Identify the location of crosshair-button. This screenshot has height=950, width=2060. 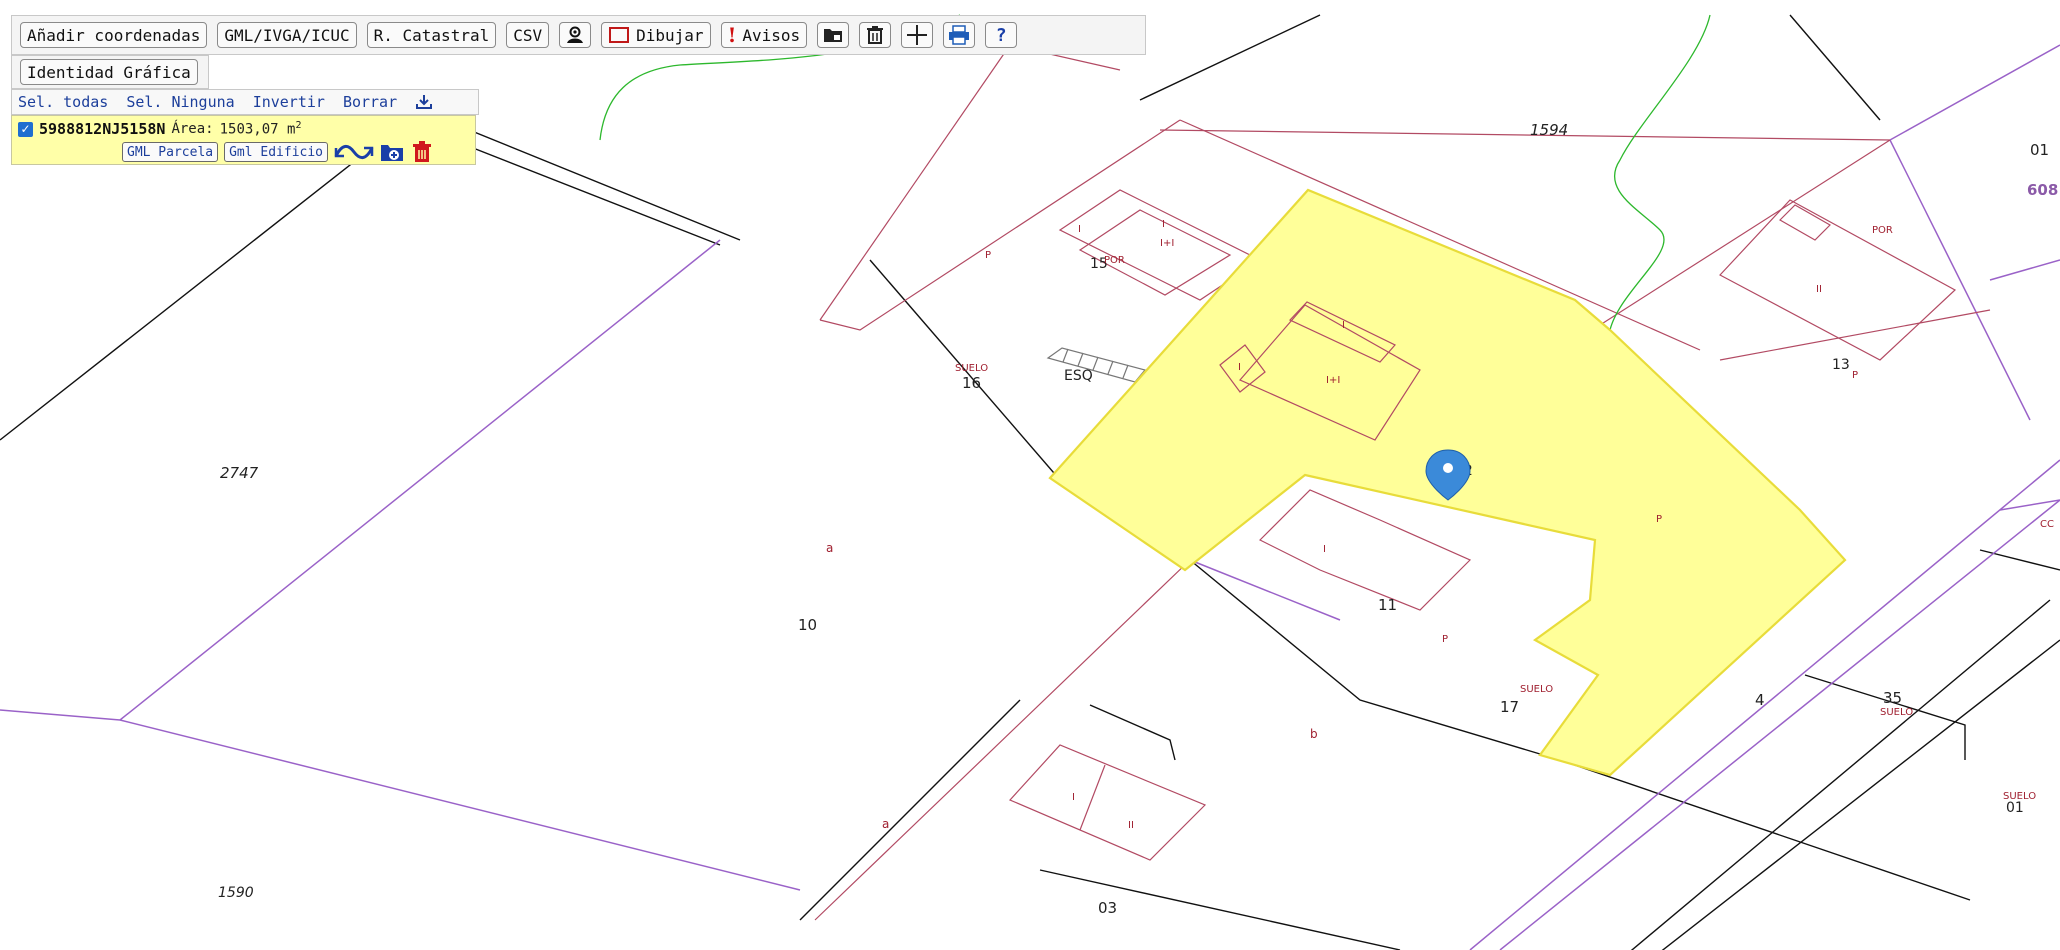
(917, 35).